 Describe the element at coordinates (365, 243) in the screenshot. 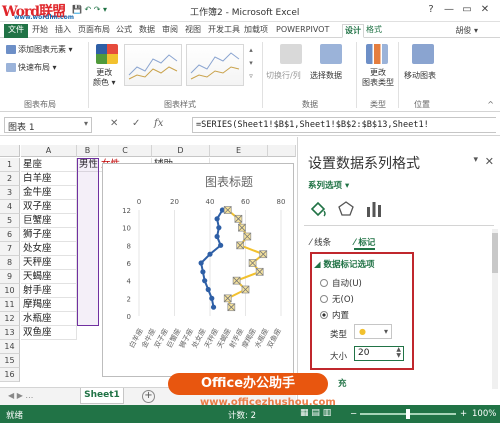

I see `subtab-marker: ⁄ 标记` at that location.